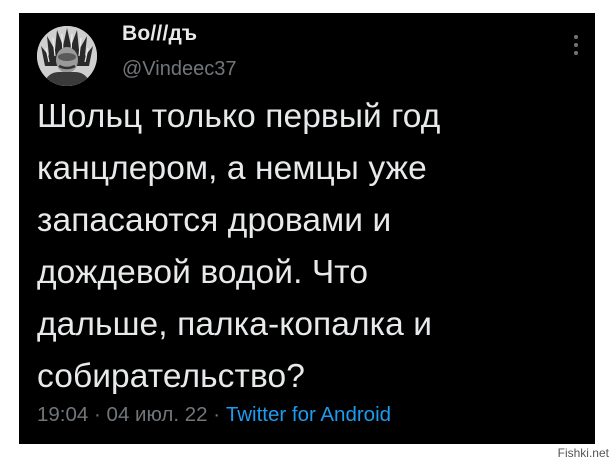 This screenshot has height=462, width=614. I want to click on tweet-text-line: Шольц только первый год, so click(239, 116).